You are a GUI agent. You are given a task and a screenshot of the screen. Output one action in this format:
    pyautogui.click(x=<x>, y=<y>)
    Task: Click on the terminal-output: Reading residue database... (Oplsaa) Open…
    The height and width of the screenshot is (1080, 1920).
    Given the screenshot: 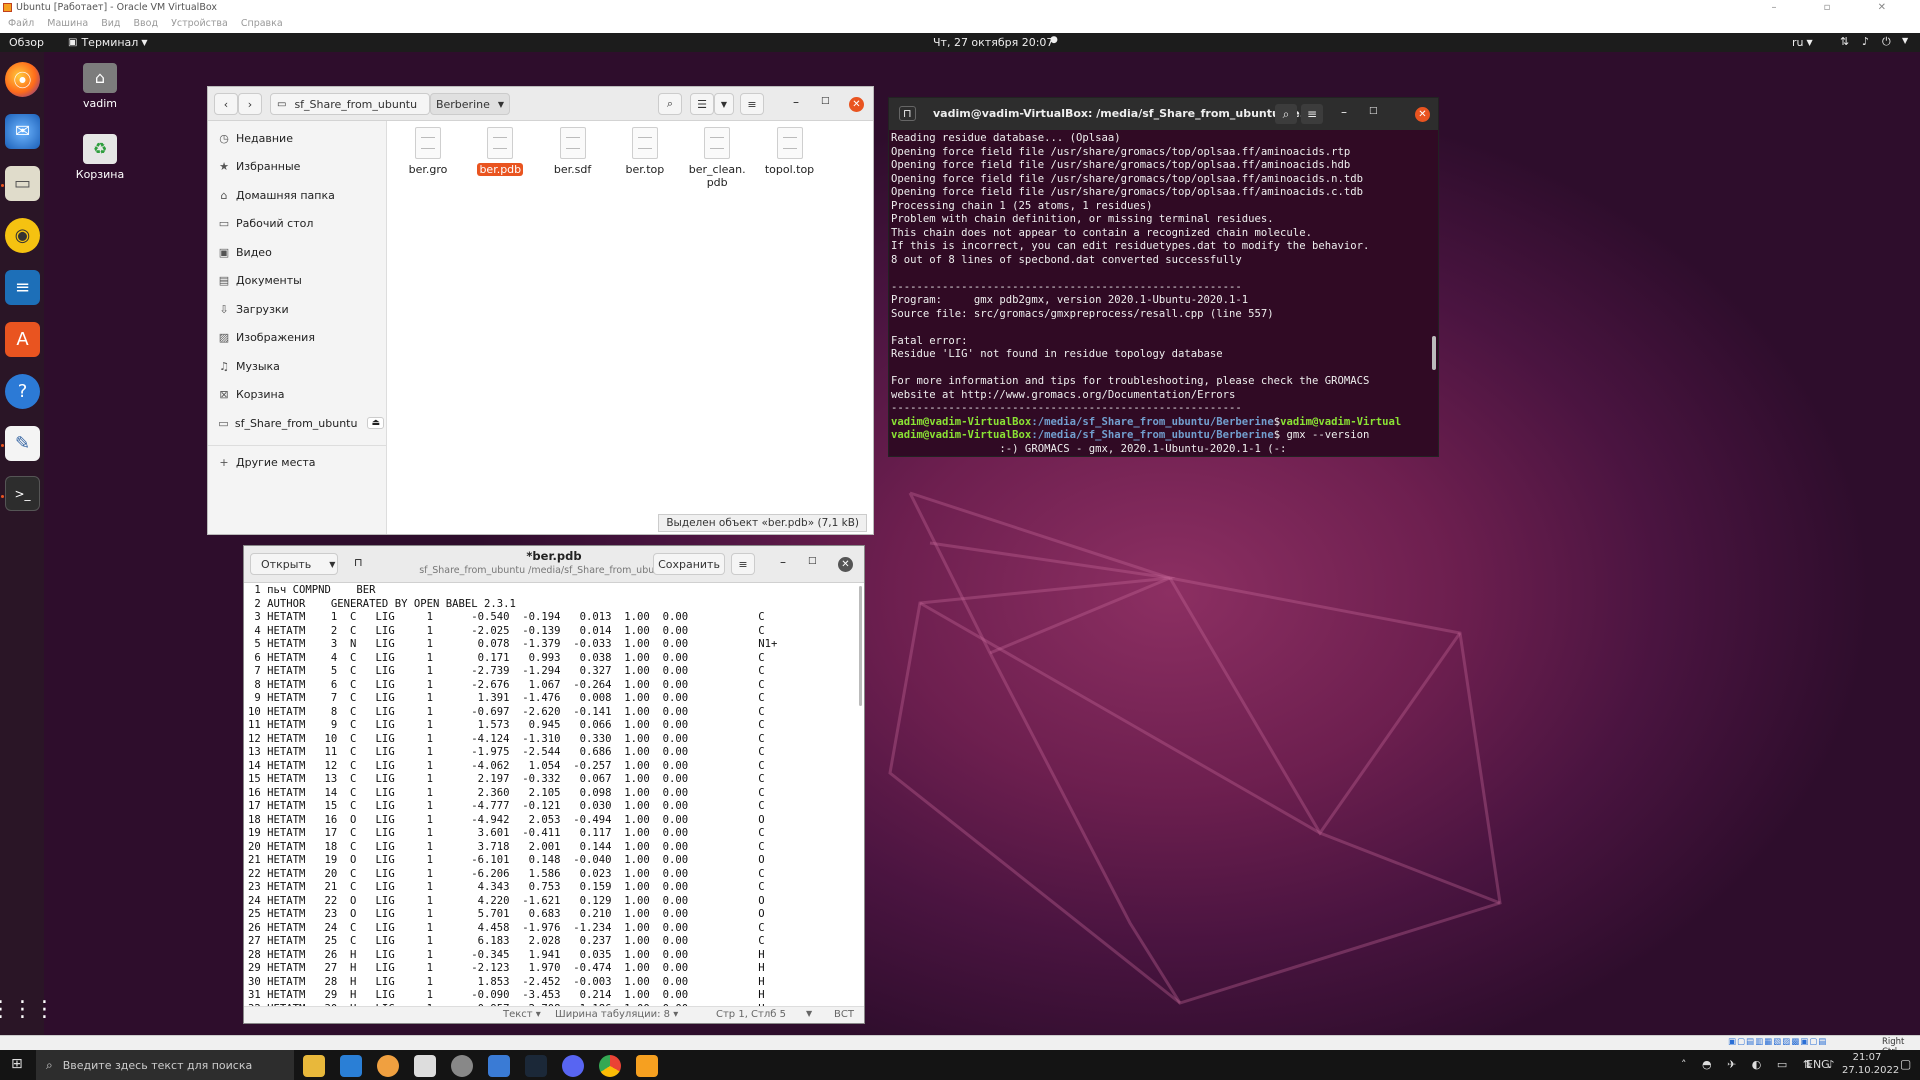 What is the action you would take?
    pyautogui.click(x=1163, y=294)
    